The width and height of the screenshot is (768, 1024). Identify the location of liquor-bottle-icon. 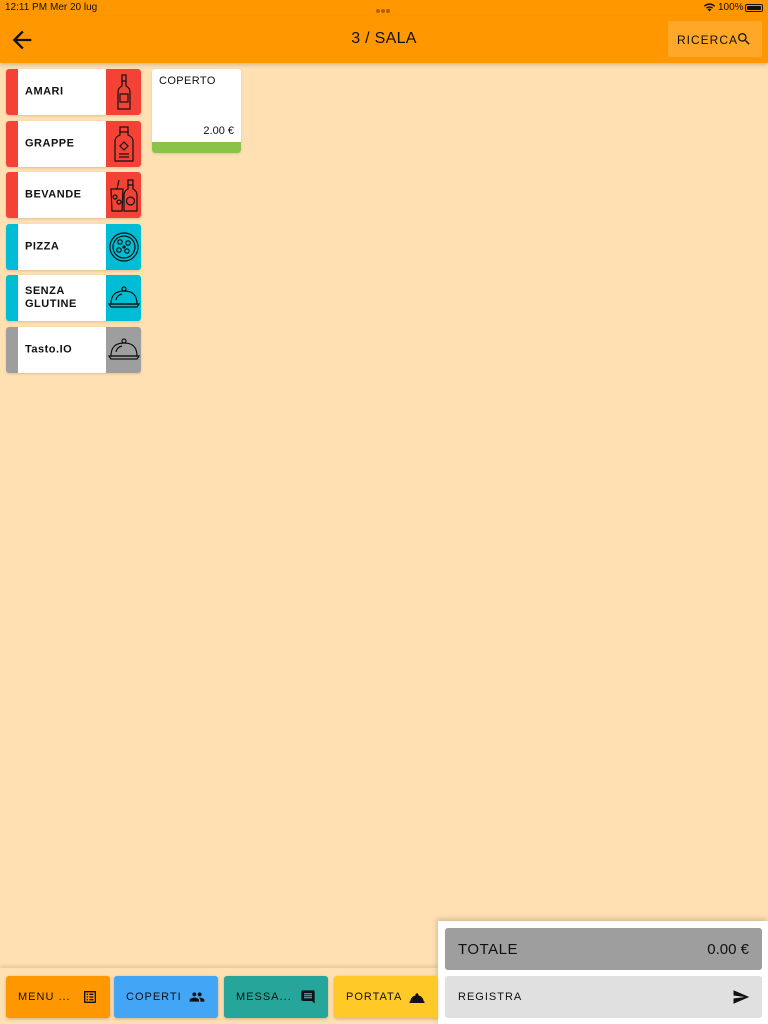
(123, 92).